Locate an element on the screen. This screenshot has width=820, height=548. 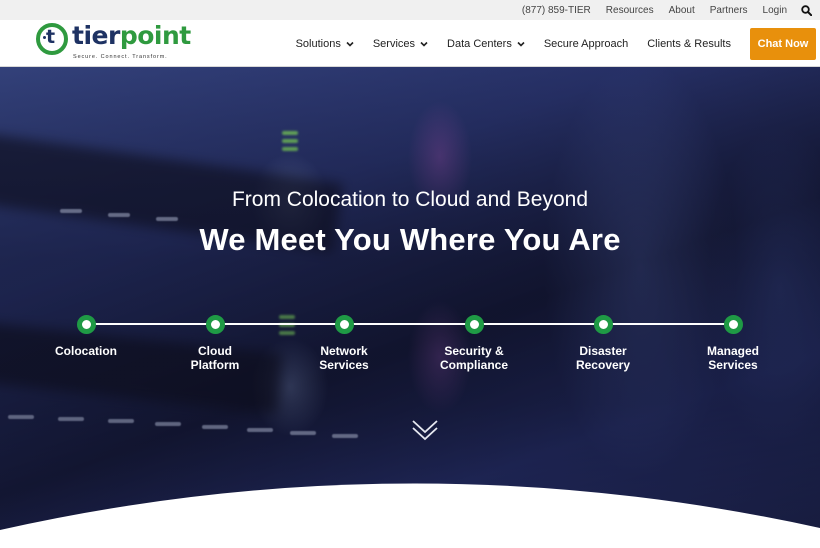
timeline-label-line2: Compliance is located at coordinates (473, 365).